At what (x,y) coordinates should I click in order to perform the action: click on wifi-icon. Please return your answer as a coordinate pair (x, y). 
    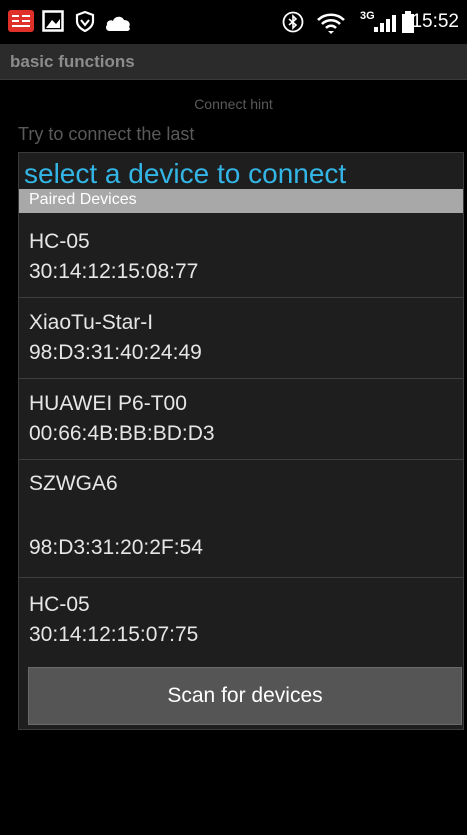
    Looking at the image, I should click on (331, 25).